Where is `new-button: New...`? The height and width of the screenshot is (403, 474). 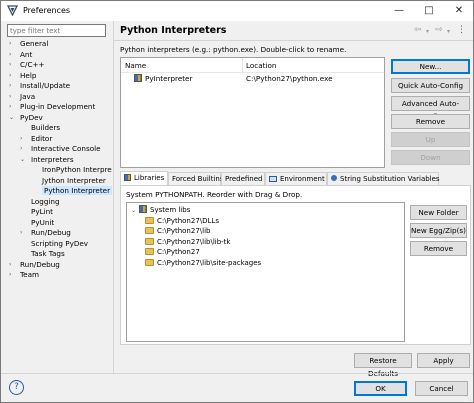
new-button: New... is located at coordinates (430, 66).